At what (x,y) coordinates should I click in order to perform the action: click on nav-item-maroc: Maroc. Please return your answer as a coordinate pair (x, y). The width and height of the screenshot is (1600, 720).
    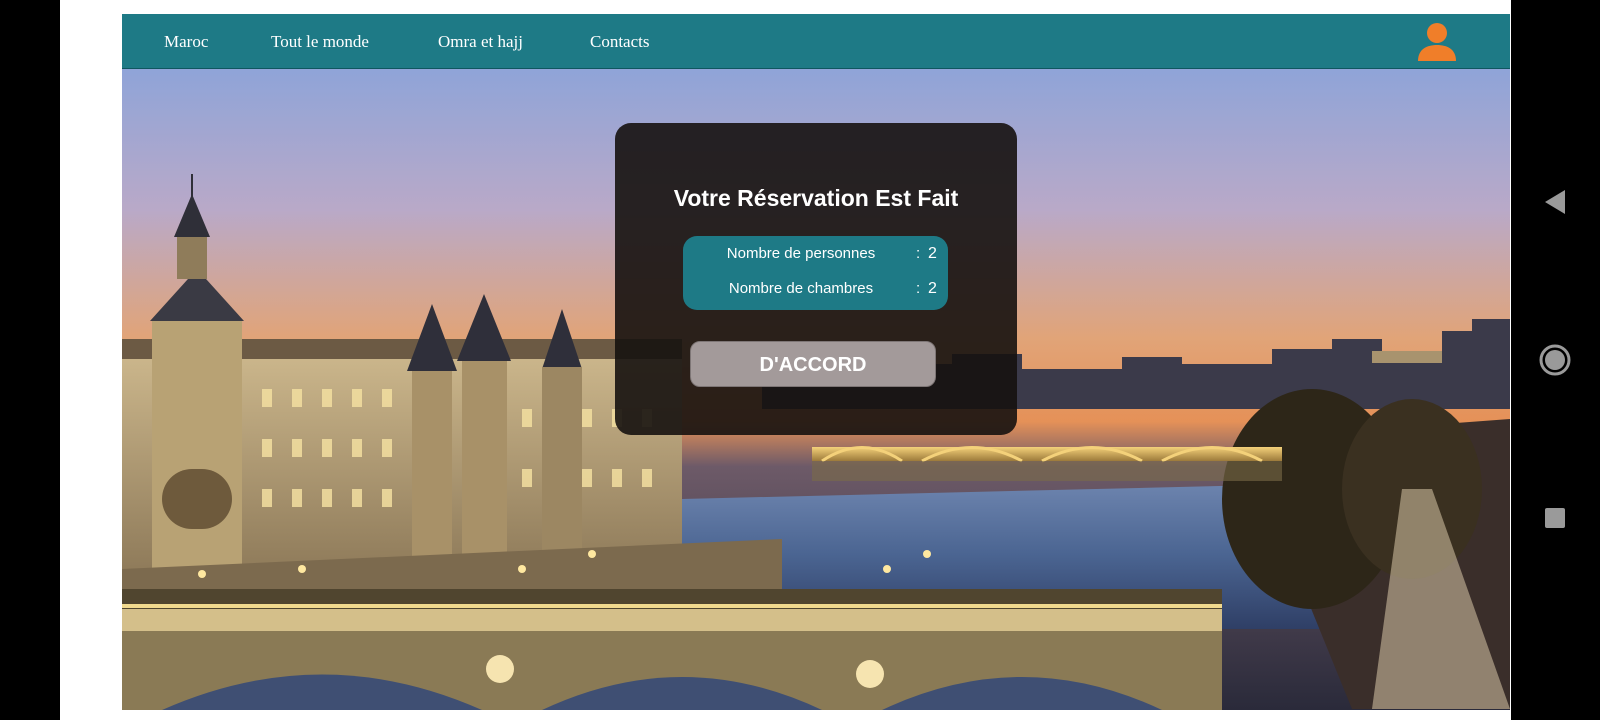
    Looking at the image, I should click on (186, 41).